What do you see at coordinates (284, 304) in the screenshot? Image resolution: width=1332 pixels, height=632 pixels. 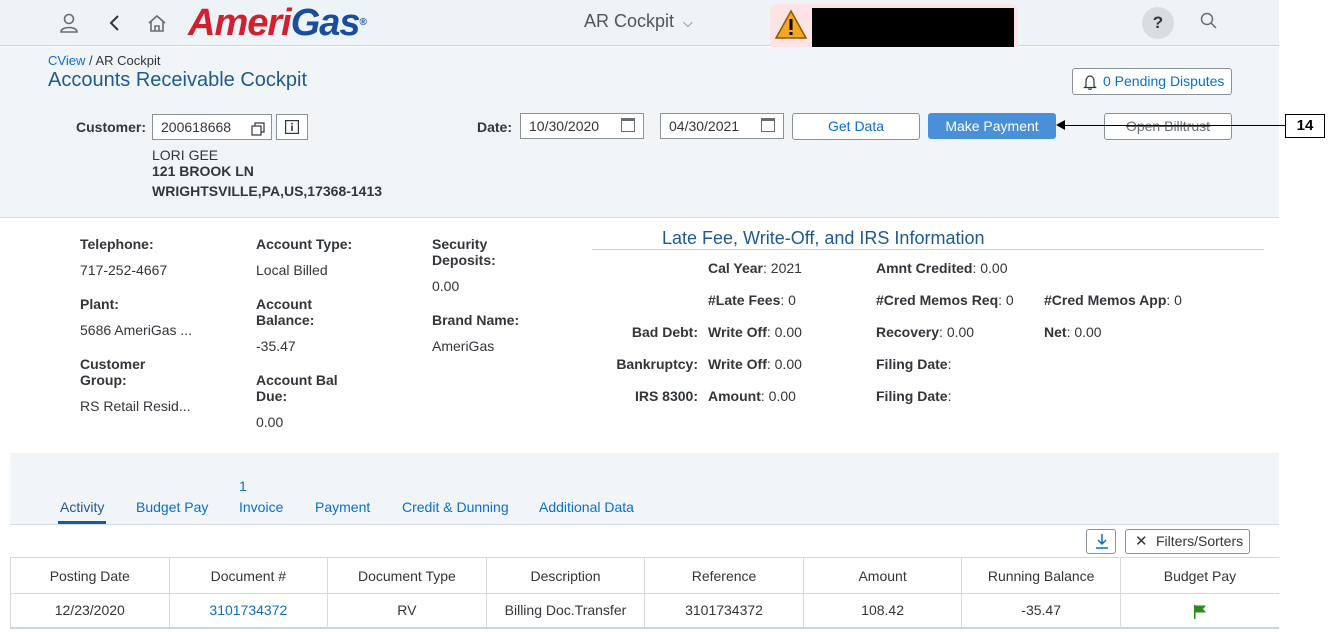 I see `account-balance-label-1: Account` at bounding box center [284, 304].